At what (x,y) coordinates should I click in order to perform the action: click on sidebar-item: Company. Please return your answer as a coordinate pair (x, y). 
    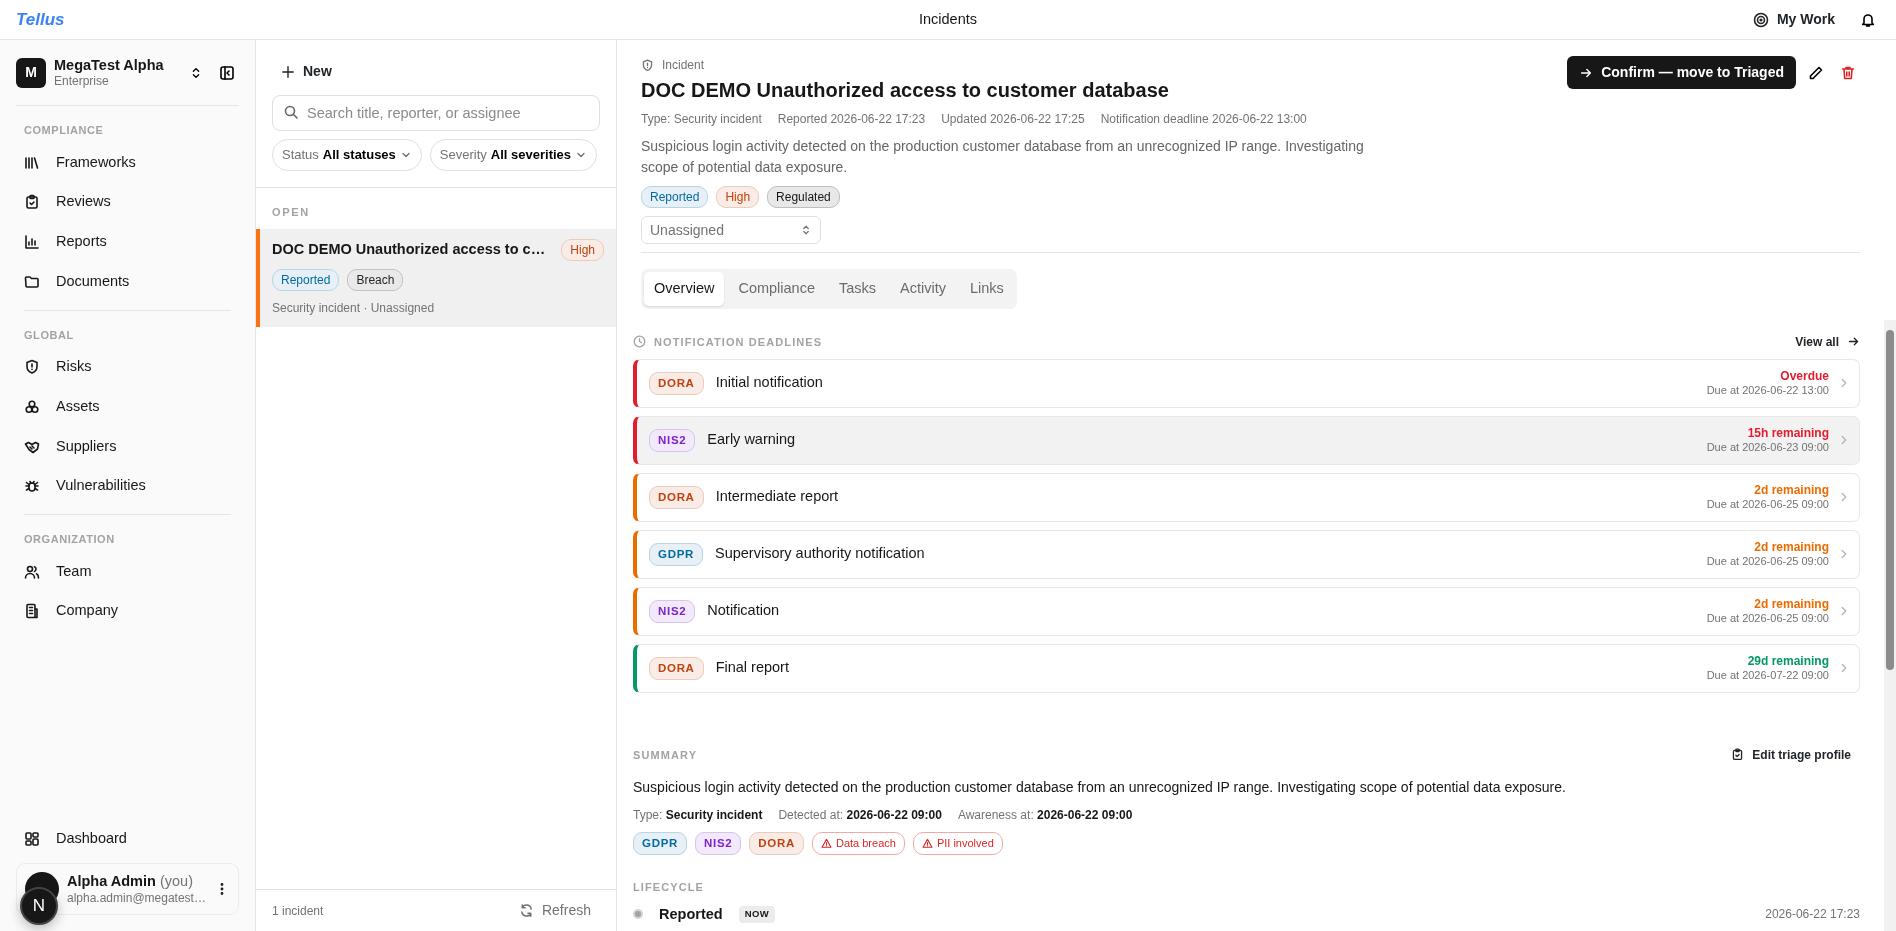
    Looking at the image, I should click on (127, 611).